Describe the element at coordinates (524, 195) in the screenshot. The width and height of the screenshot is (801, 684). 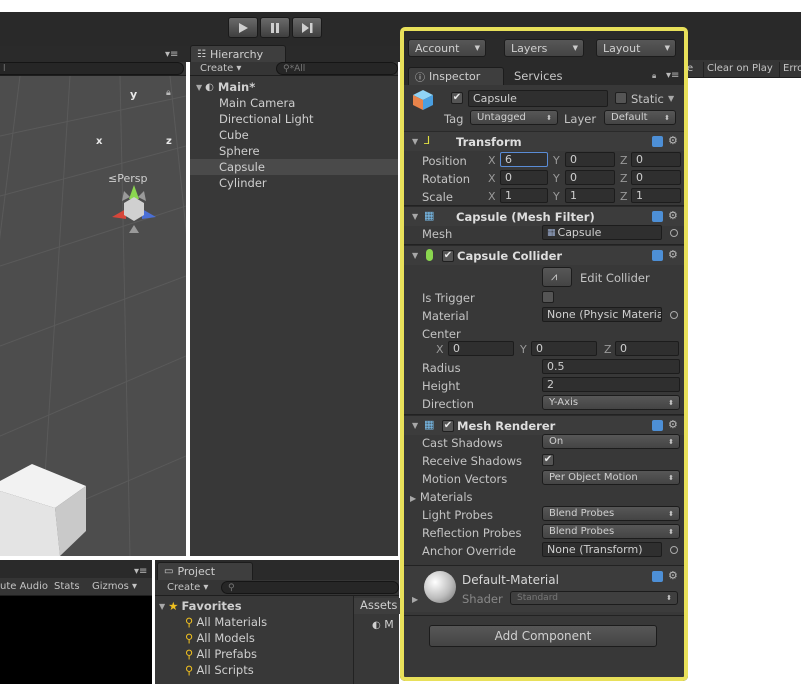
I see `transform-x-field: 1` at that location.